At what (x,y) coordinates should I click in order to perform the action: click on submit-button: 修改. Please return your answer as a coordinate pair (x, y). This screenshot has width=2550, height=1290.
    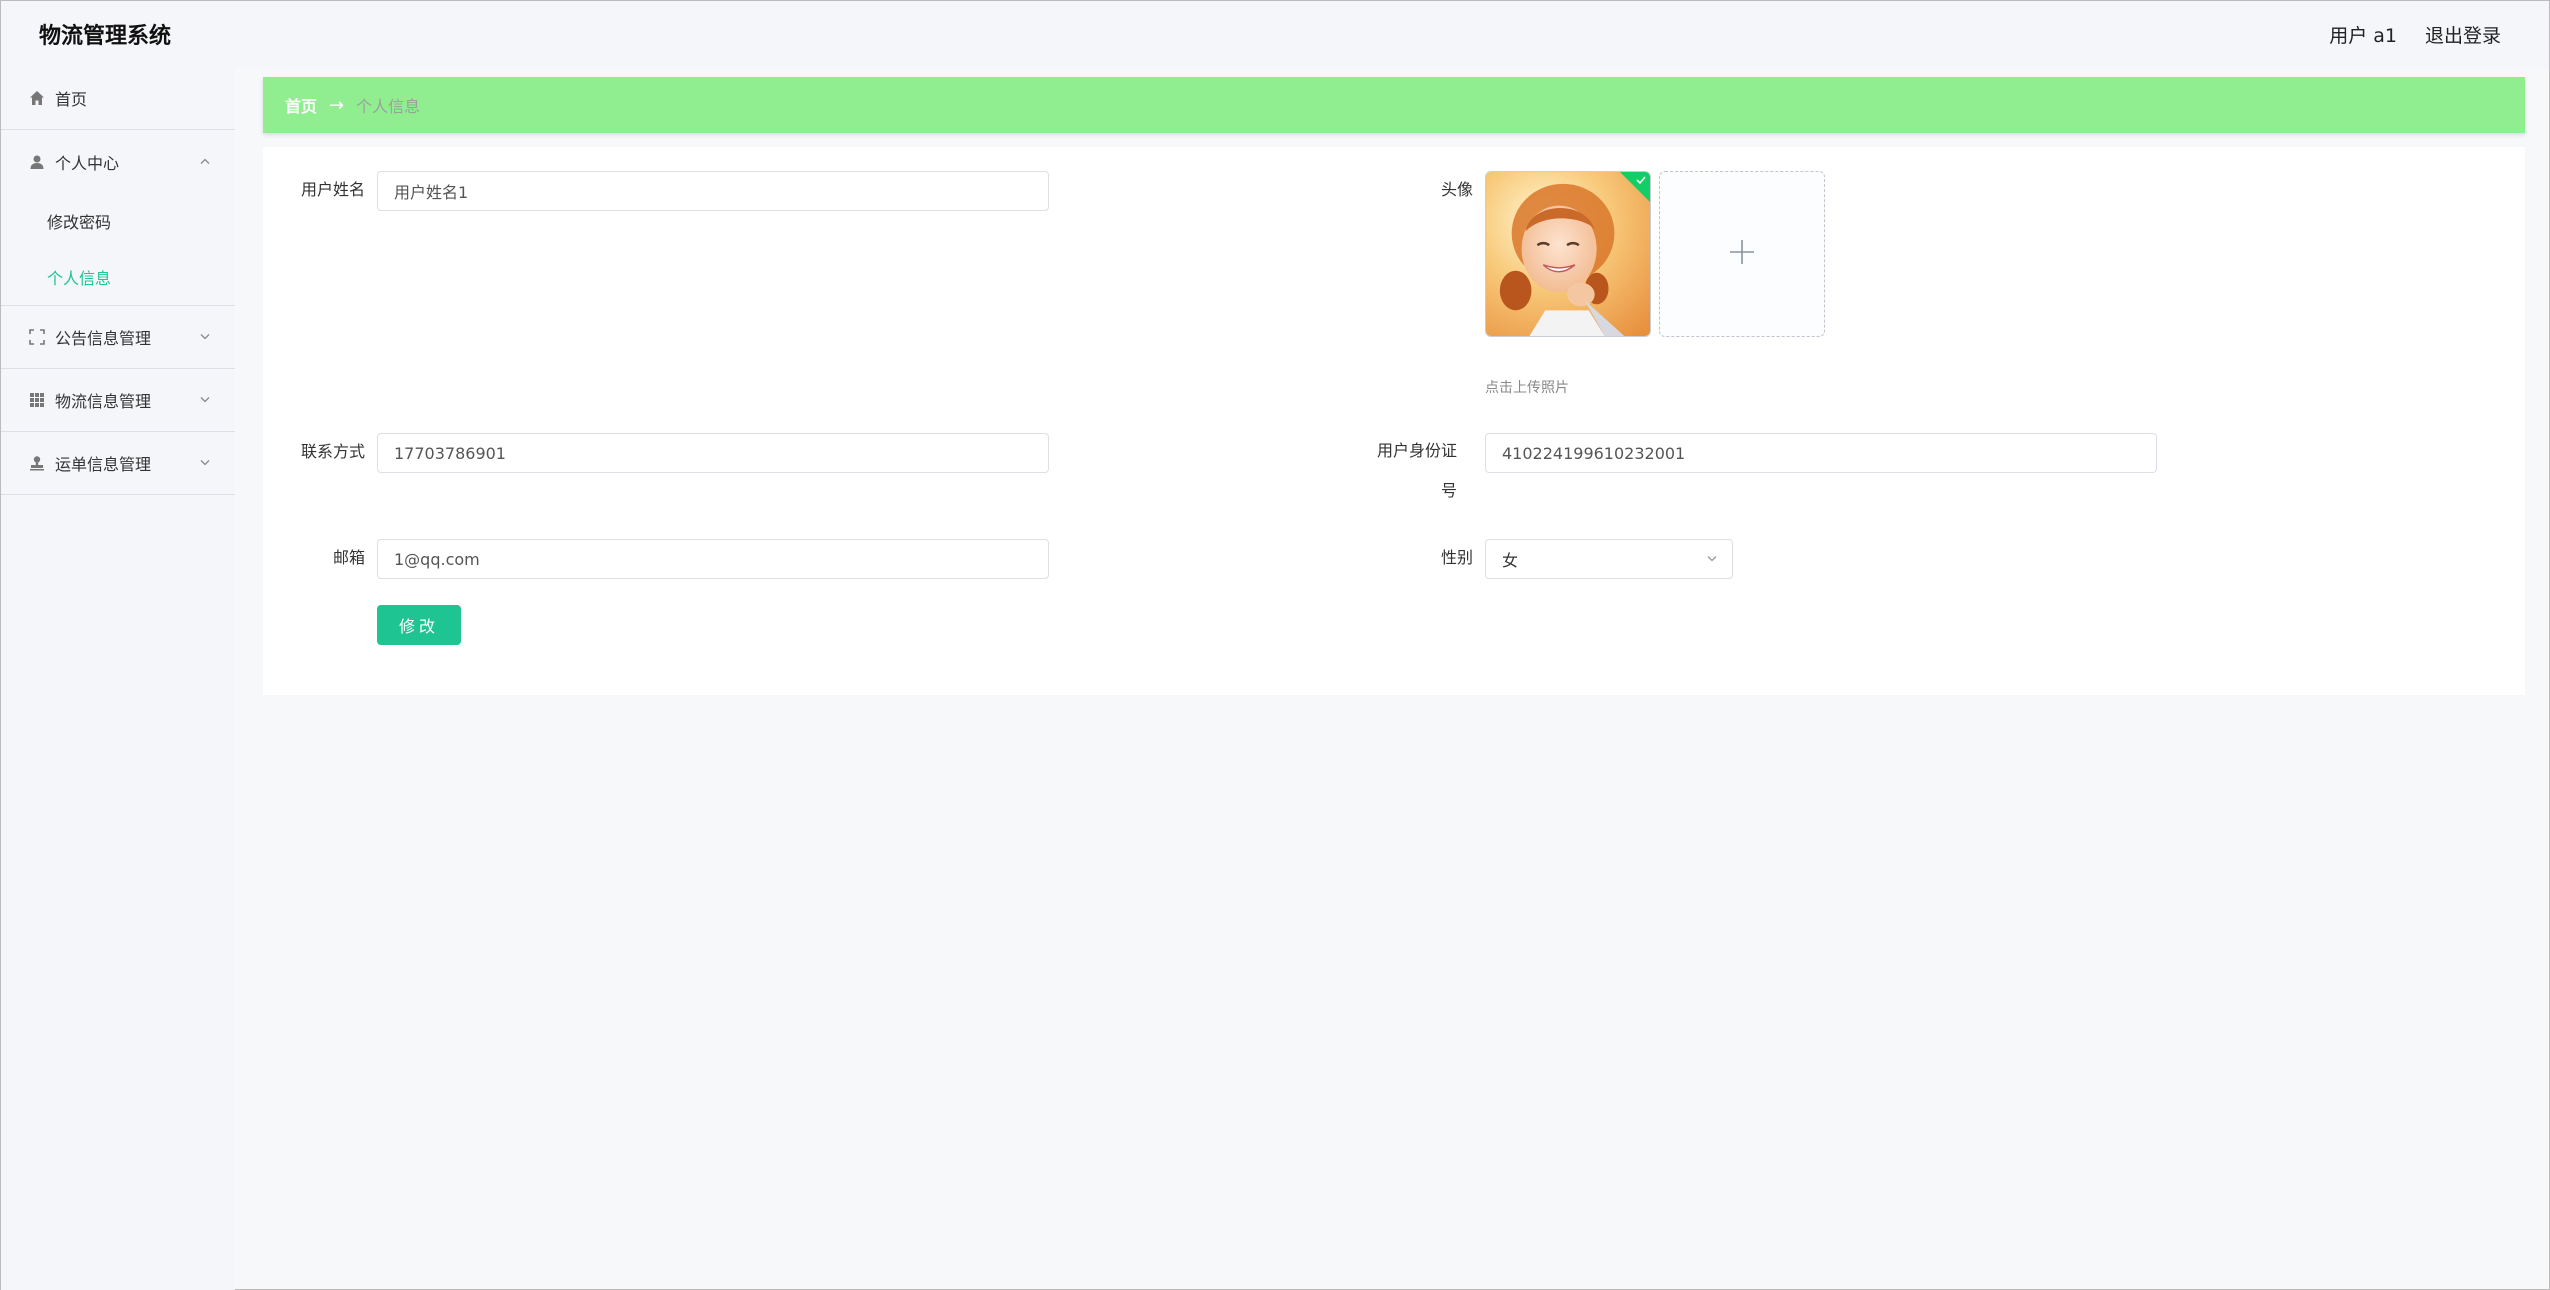
    Looking at the image, I should click on (419, 625).